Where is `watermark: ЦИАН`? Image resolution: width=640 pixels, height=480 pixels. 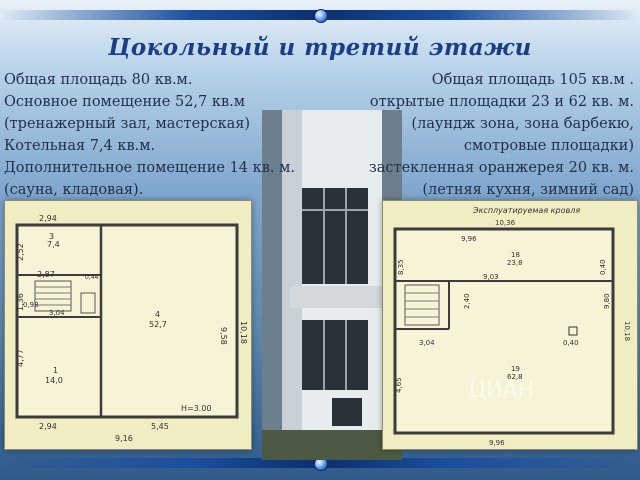 watermark: ЦИАН is located at coordinates (501, 390).